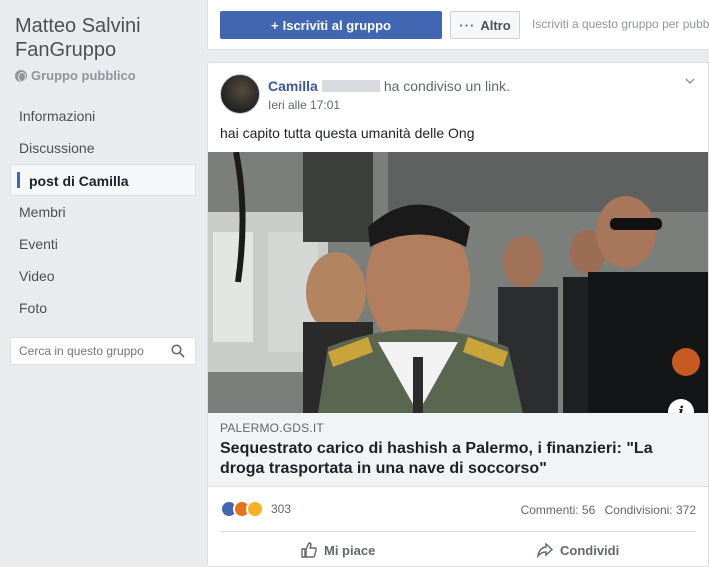 This screenshot has height=567, width=709. What do you see at coordinates (103, 148) in the screenshot?
I see `sidebar-item-discussione: Discussione` at bounding box center [103, 148].